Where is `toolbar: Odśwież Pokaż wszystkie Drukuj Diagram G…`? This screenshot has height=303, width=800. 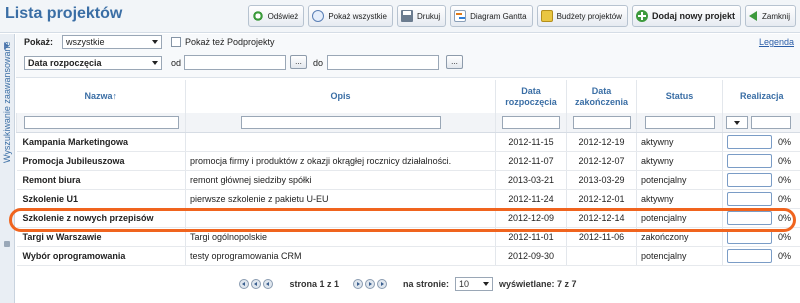
toolbar: Odśwież Pokaż wszystkie Drukuj Diagram G… is located at coordinates (521, 16).